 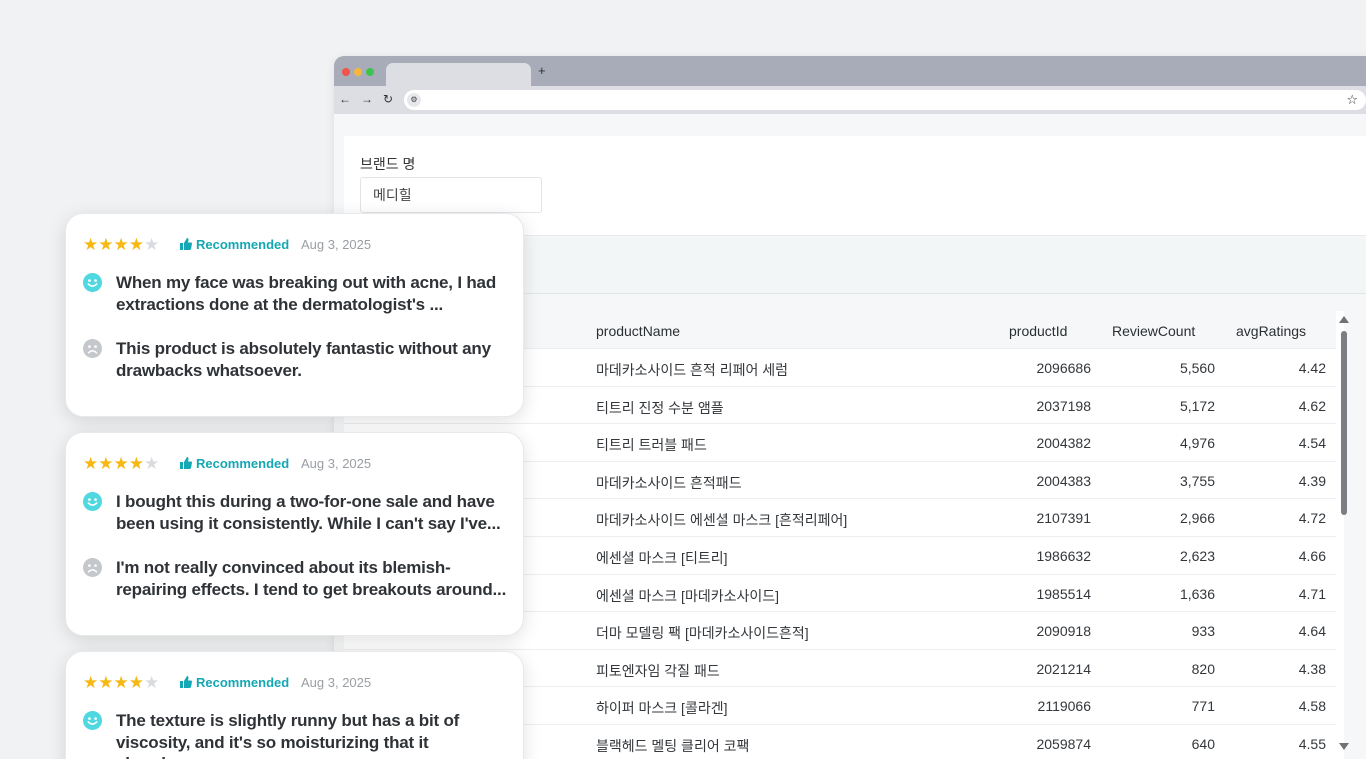 I want to click on reload-icon: ↻, so click(x=388, y=99).